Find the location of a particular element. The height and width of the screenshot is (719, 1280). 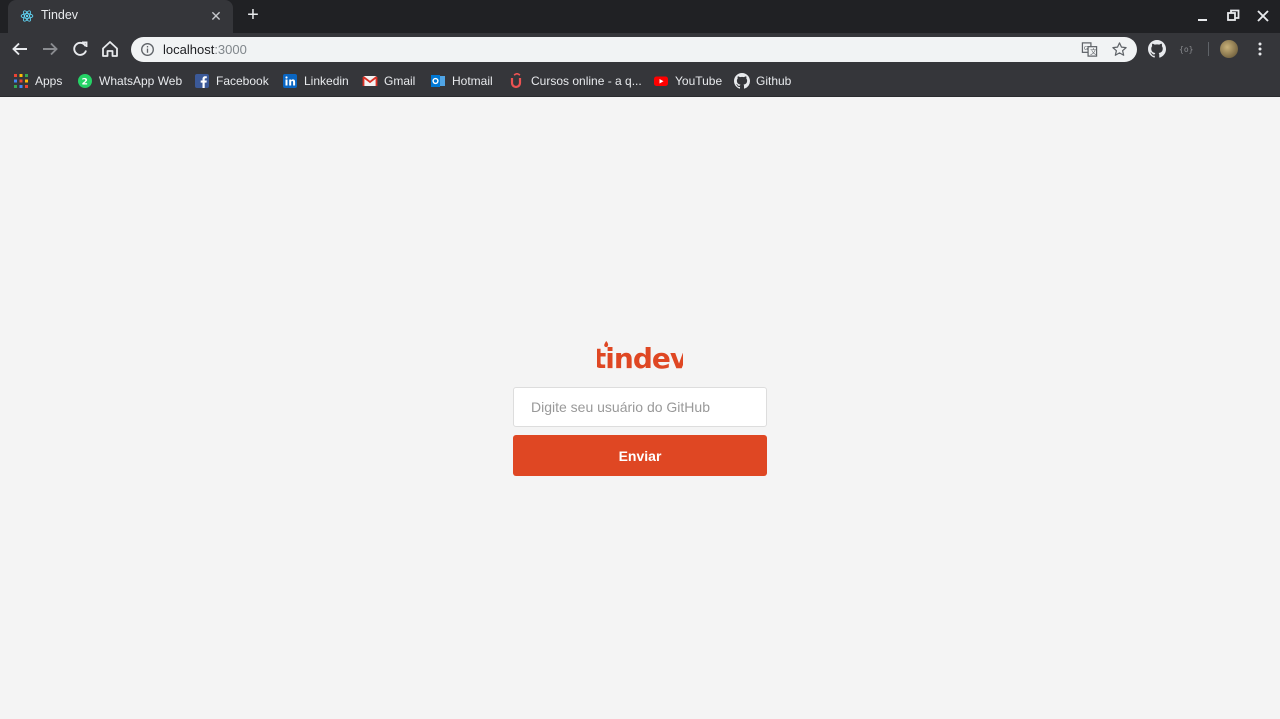

close-tab-icon: ✕ is located at coordinates (216, 16).